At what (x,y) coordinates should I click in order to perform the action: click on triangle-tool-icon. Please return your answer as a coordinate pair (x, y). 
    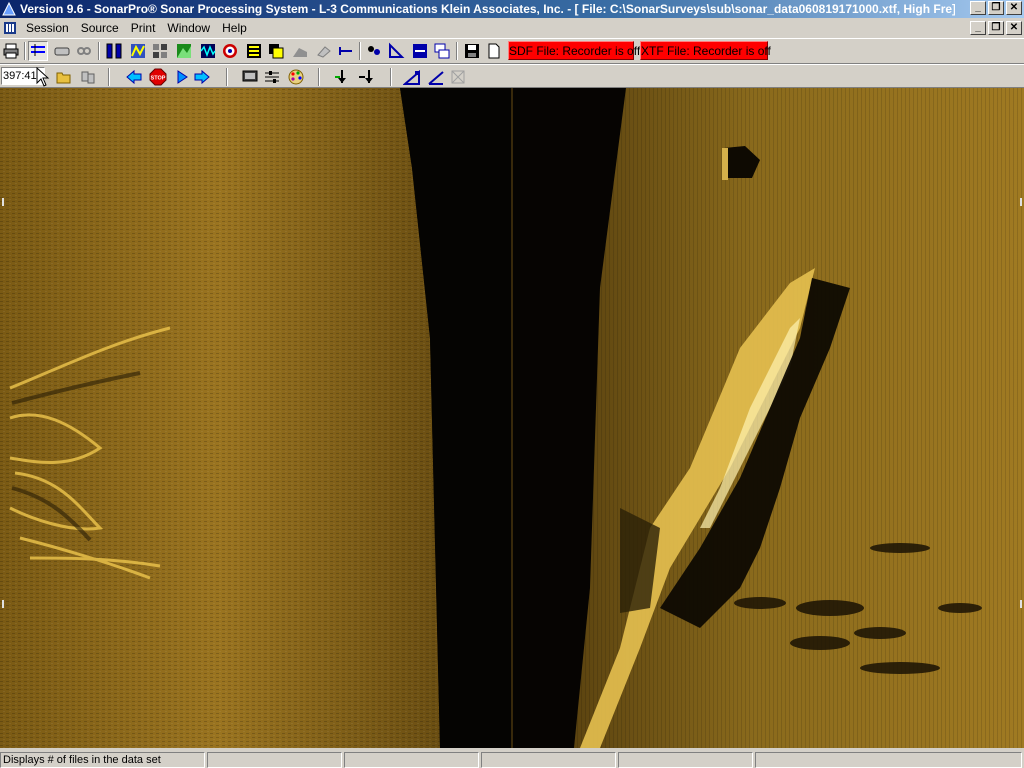
    Looking at the image, I should click on (396, 51).